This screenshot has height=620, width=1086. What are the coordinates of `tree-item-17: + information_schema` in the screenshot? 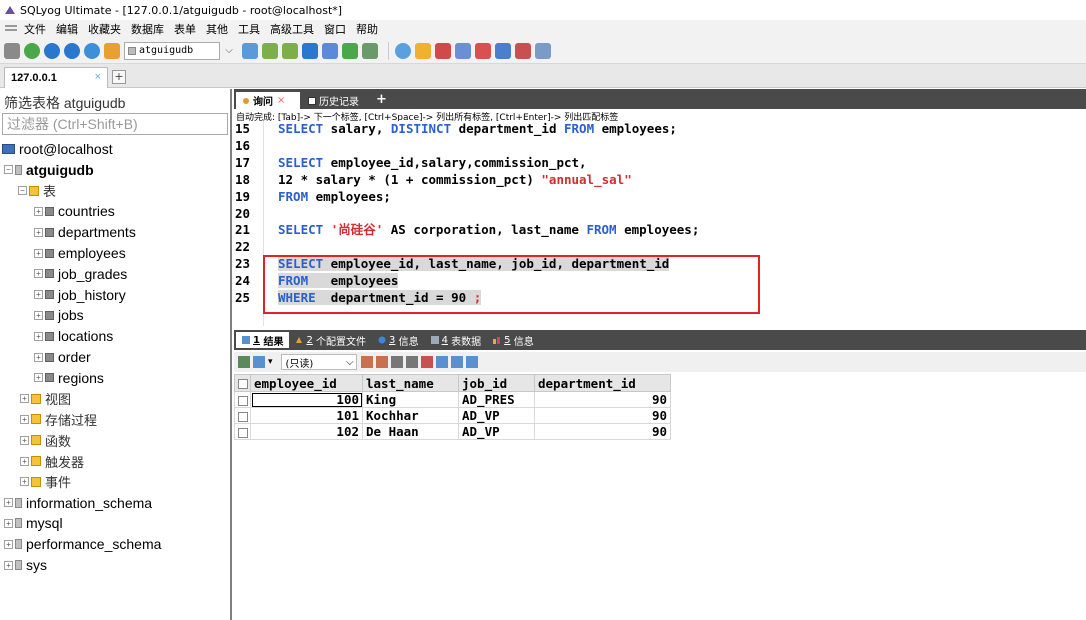 It's located at (78, 503).